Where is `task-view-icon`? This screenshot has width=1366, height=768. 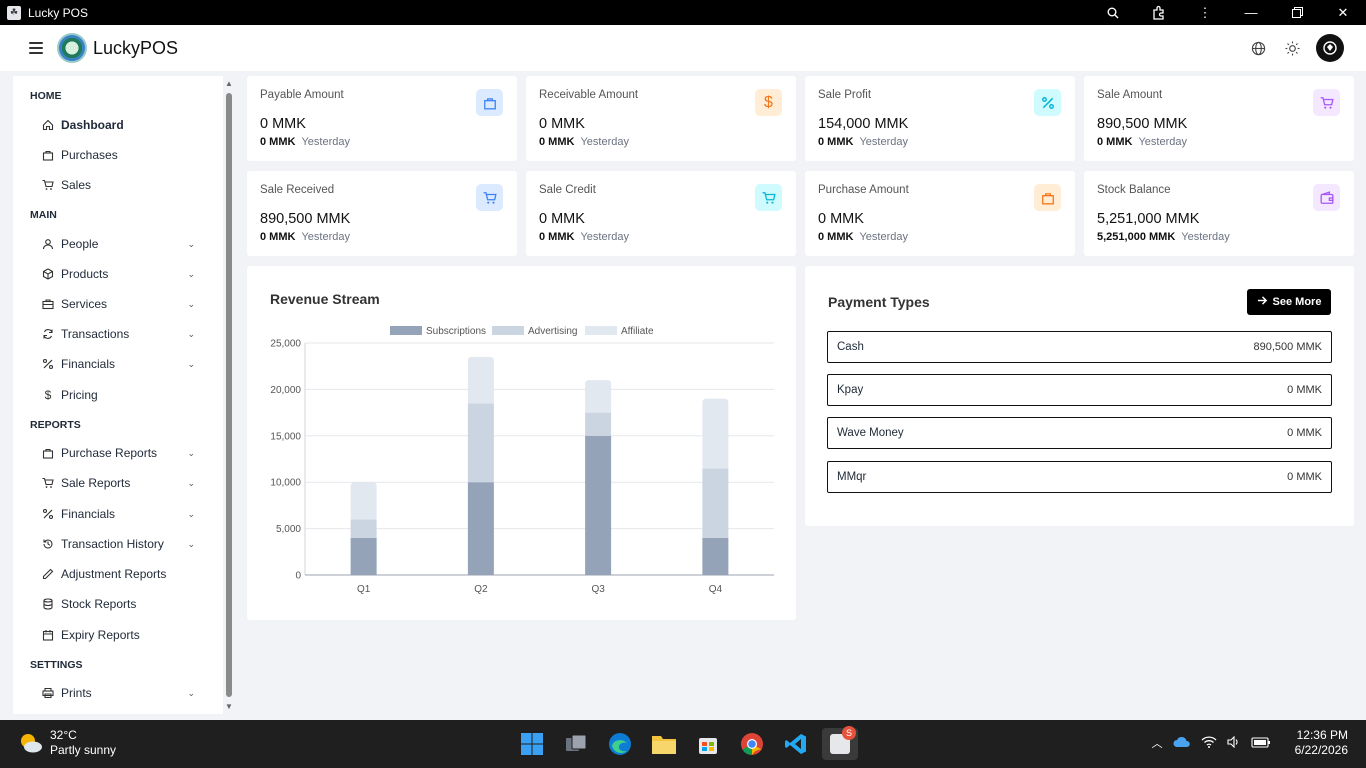 task-view-icon is located at coordinates (576, 744).